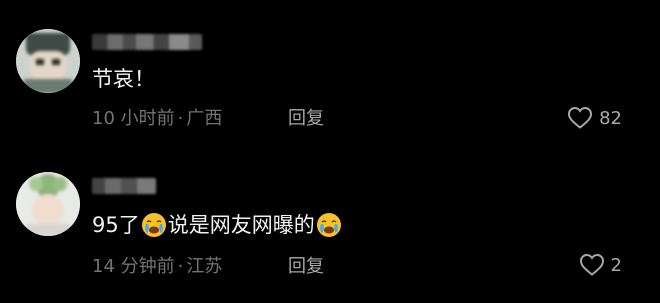  I want to click on comment-meta: 14 分钟前 · 江苏, so click(157, 267).